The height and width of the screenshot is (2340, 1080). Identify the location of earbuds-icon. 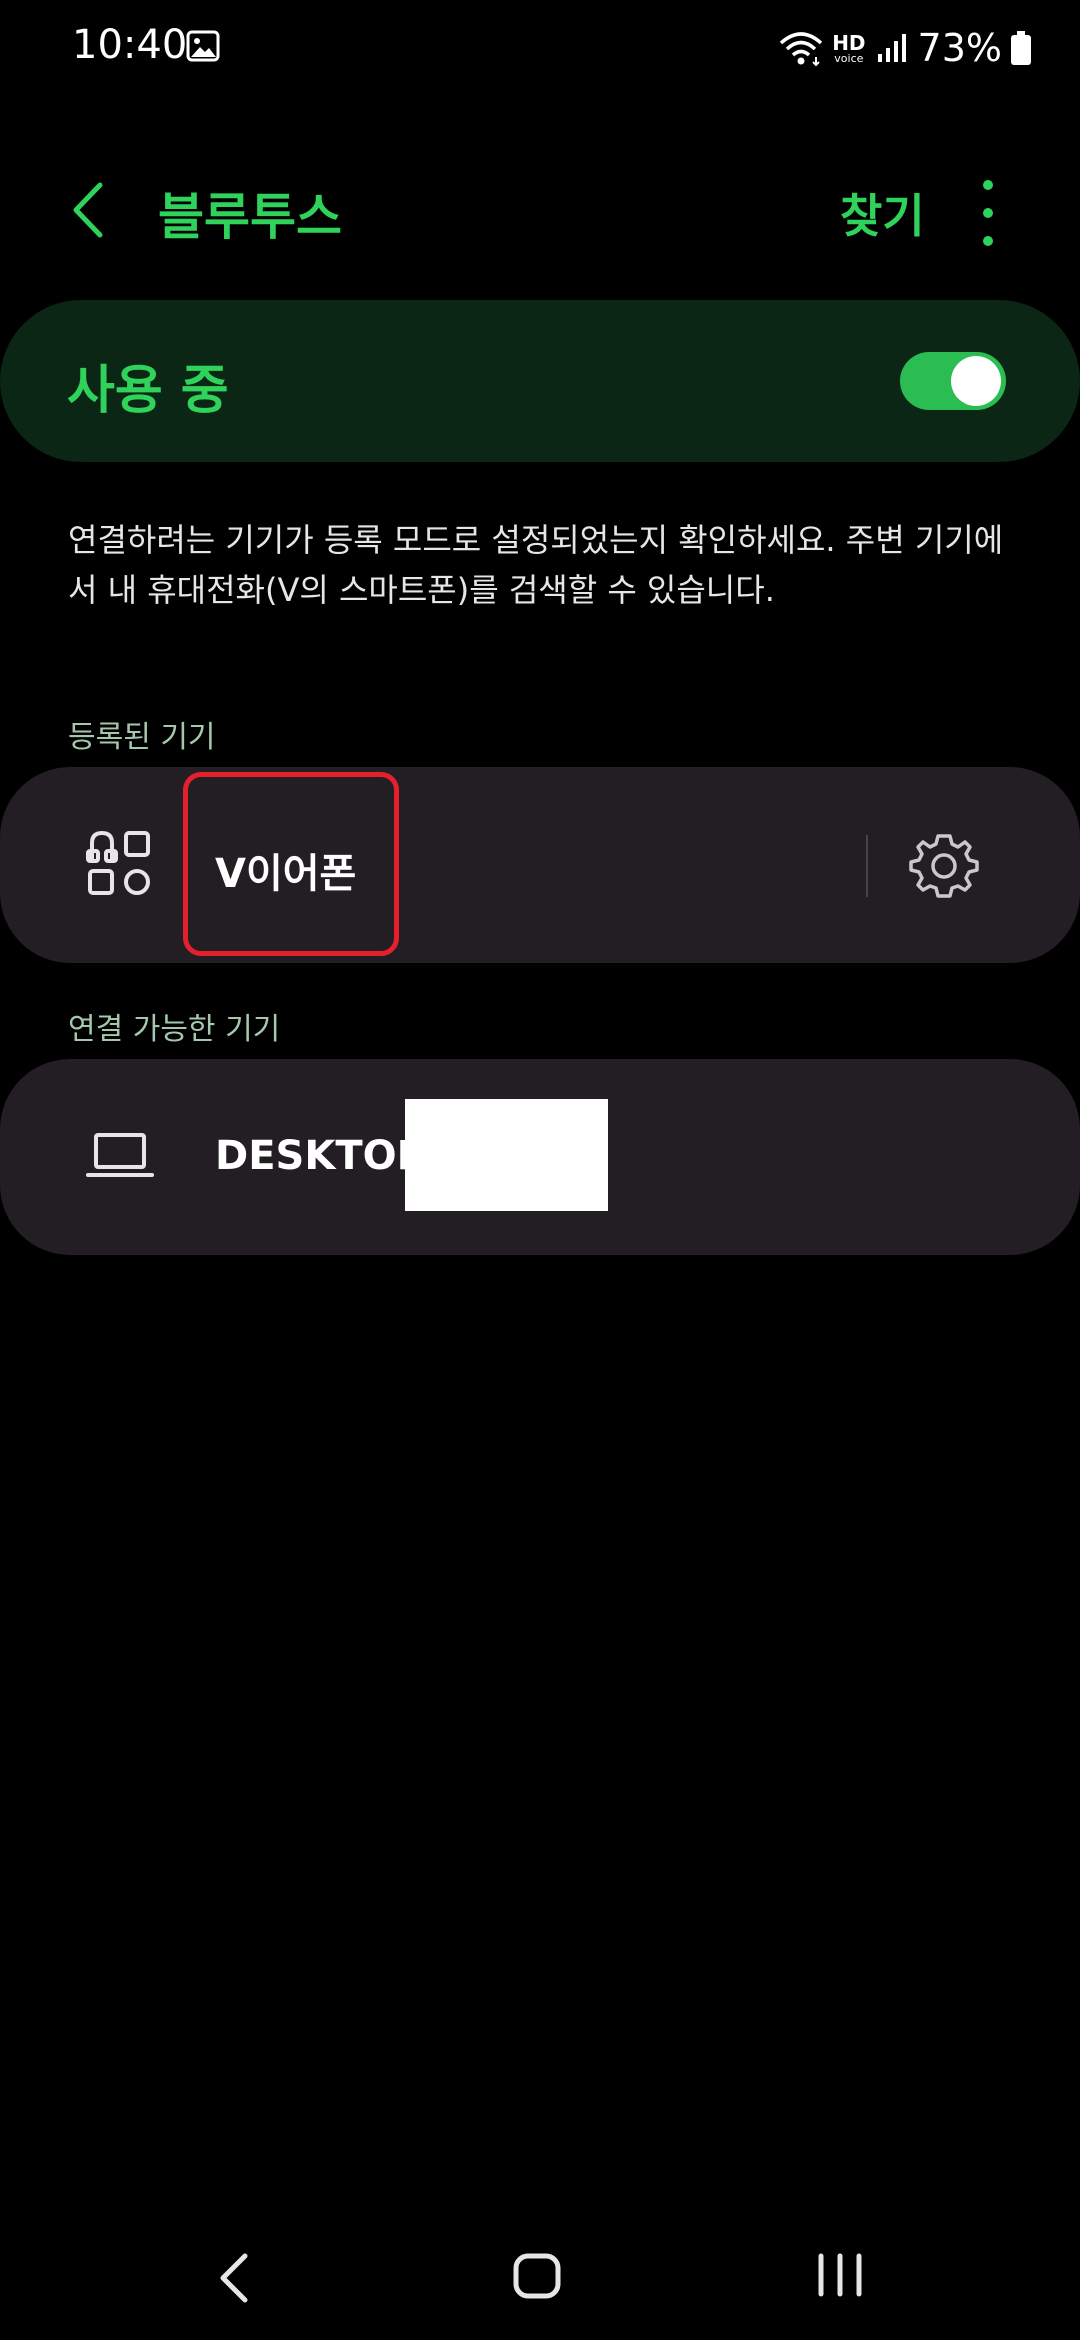
(118, 862).